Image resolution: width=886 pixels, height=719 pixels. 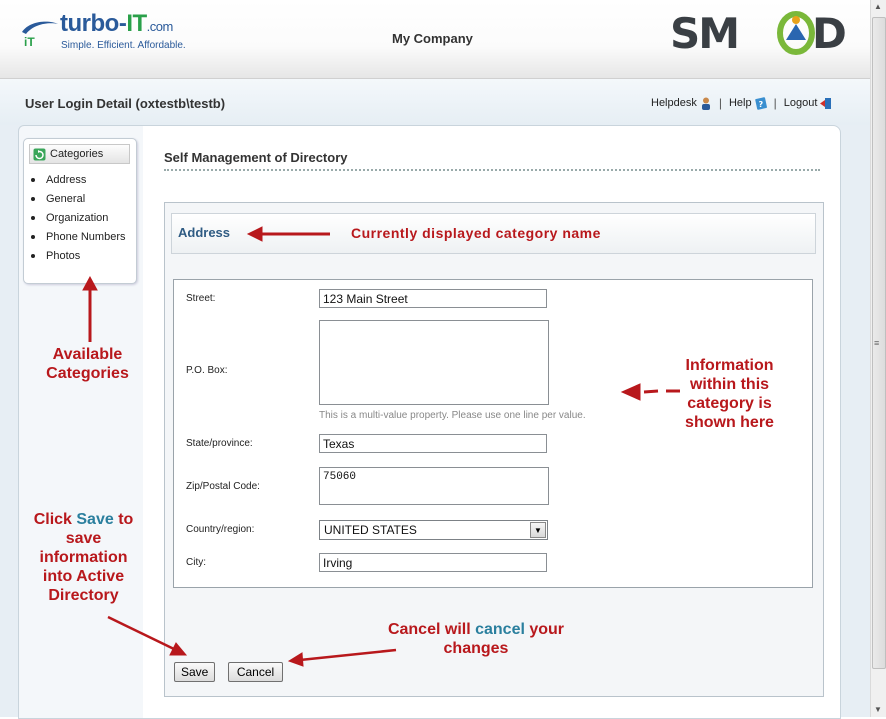 I want to click on annotation-line: Categories, so click(x=87, y=373).